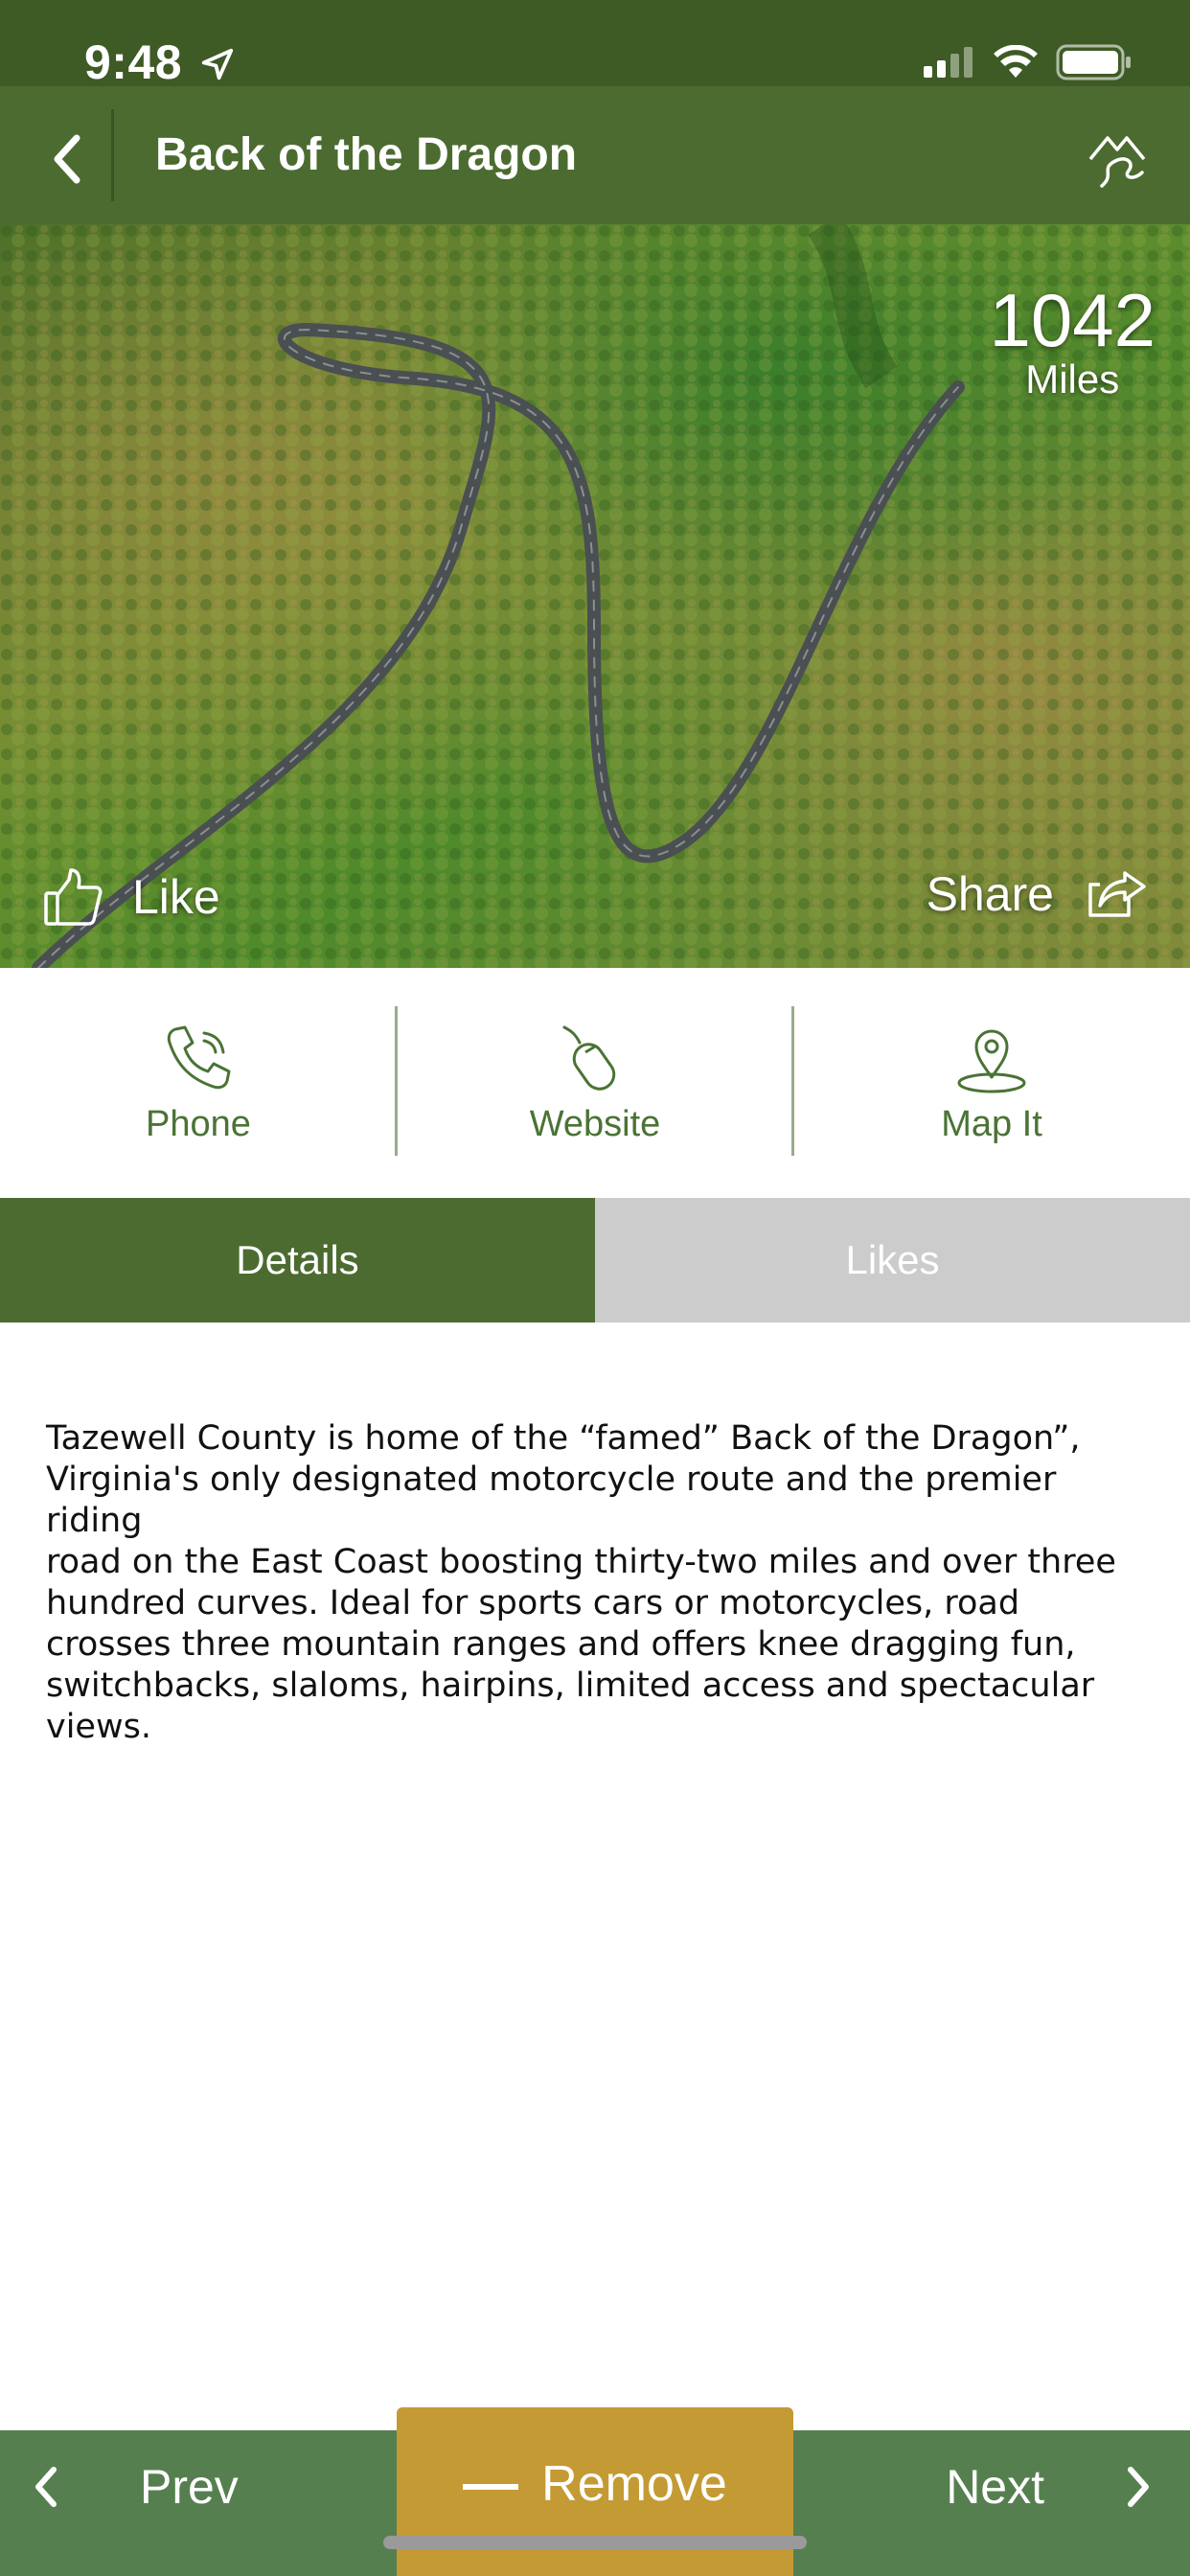 Image resolution: width=1190 pixels, height=2576 pixels. Describe the element at coordinates (1094, 62) in the screenshot. I see `battery-icon` at that location.